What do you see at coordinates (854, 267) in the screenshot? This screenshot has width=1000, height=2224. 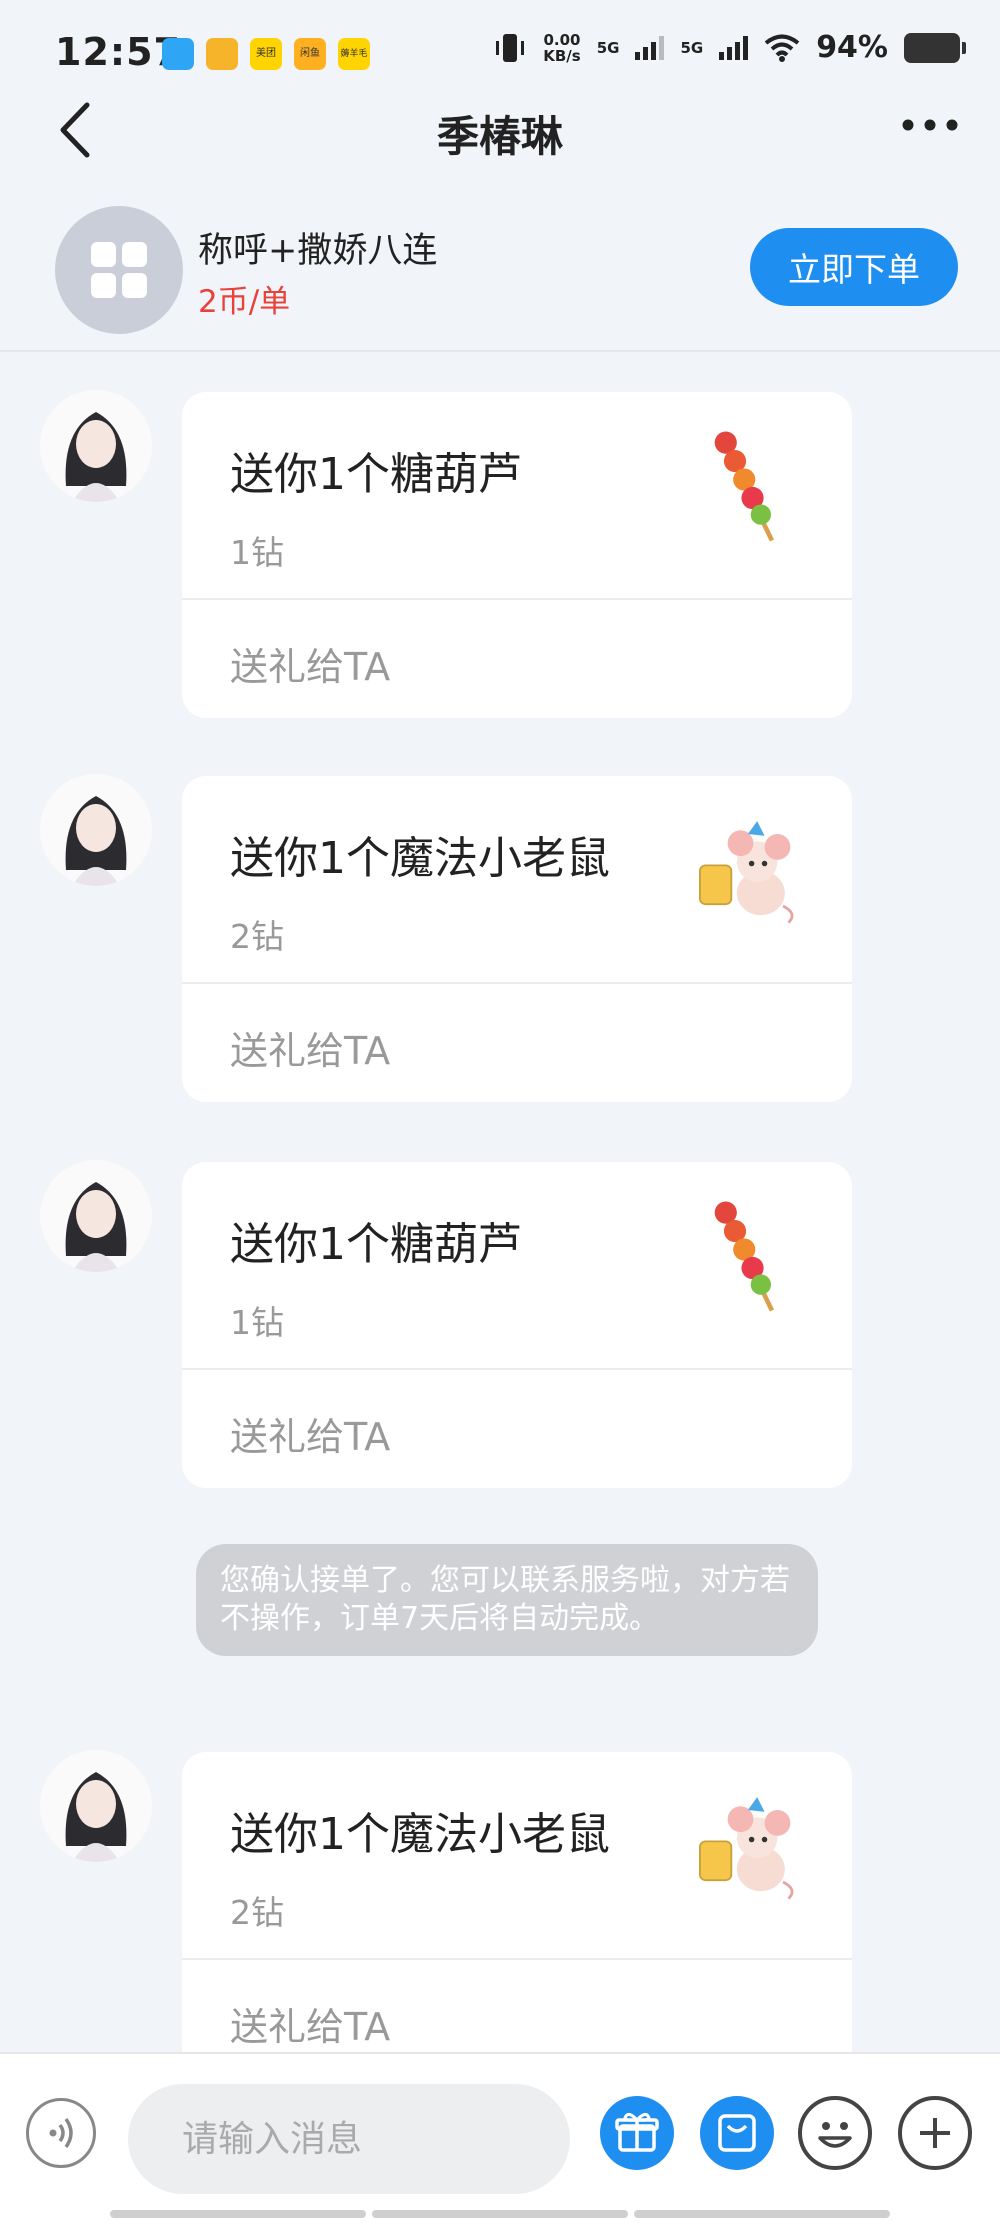 I see `order-now-button: 立即下单` at bounding box center [854, 267].